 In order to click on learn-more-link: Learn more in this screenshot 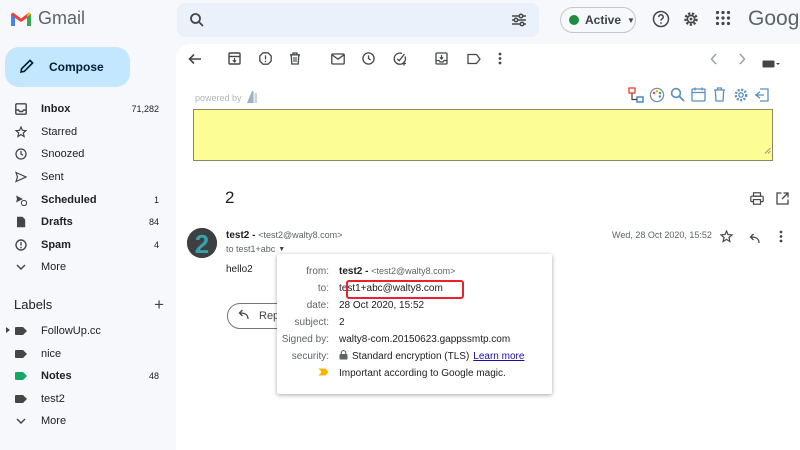, I will do `click(498, 356)`.